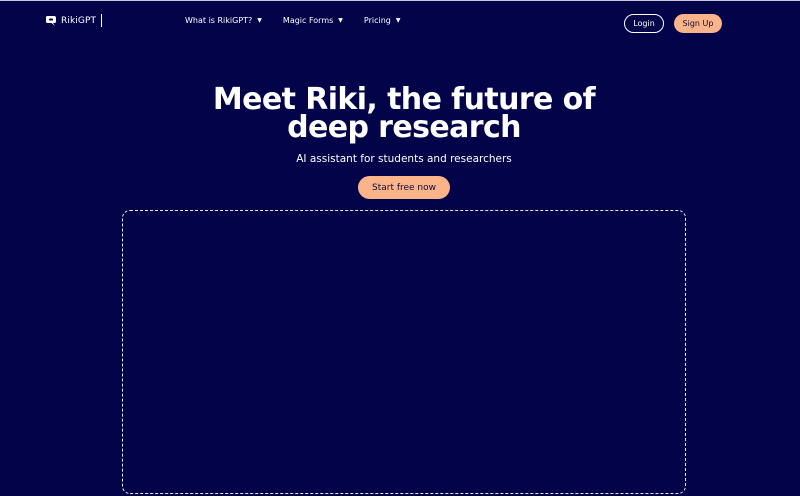 This screenshot has height=496, width=800. What do you see at coordinates (102, 20) in the screenshot?
I see `text-cursor` at bounding box center [102, 20].